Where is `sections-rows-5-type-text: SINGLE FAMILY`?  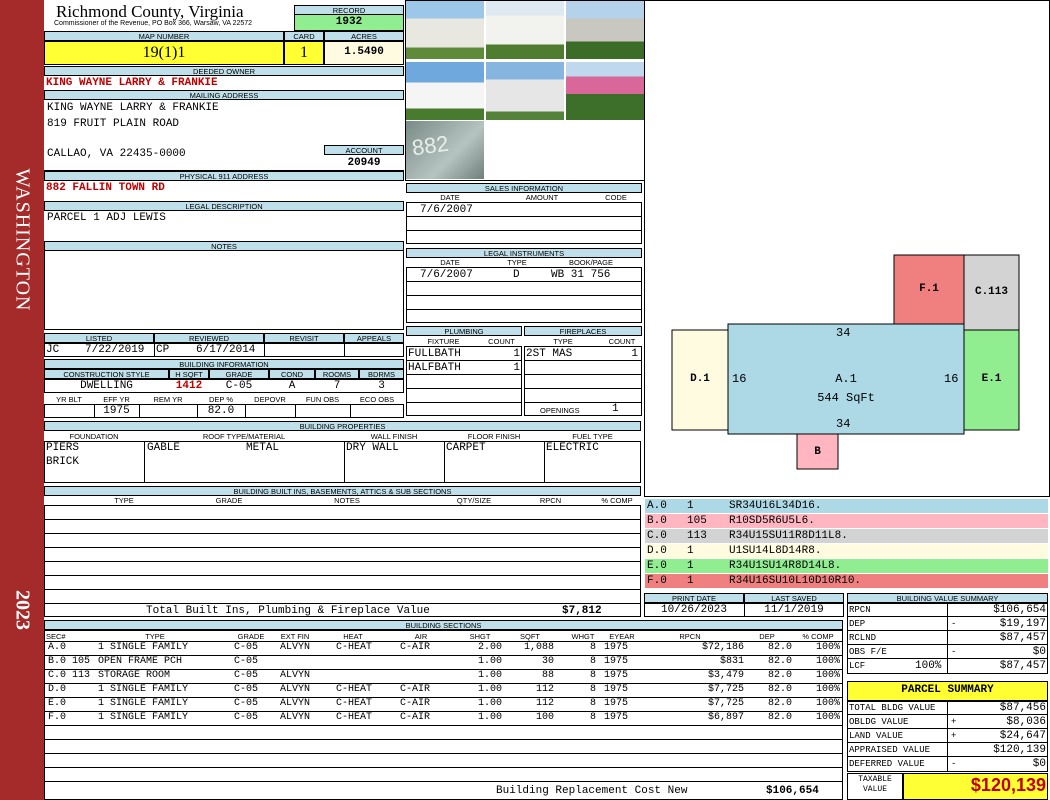
sections-rows-5-type-text: SINGLE FAMILY is located at coordinates (149, 717).